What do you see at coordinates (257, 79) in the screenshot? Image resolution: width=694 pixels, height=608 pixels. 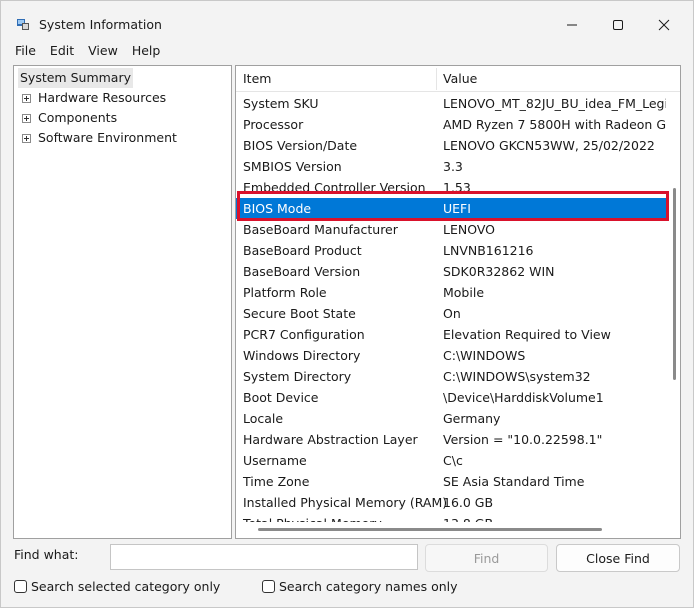 I see `column-header-item: Item` at bounding box center [257, 79].